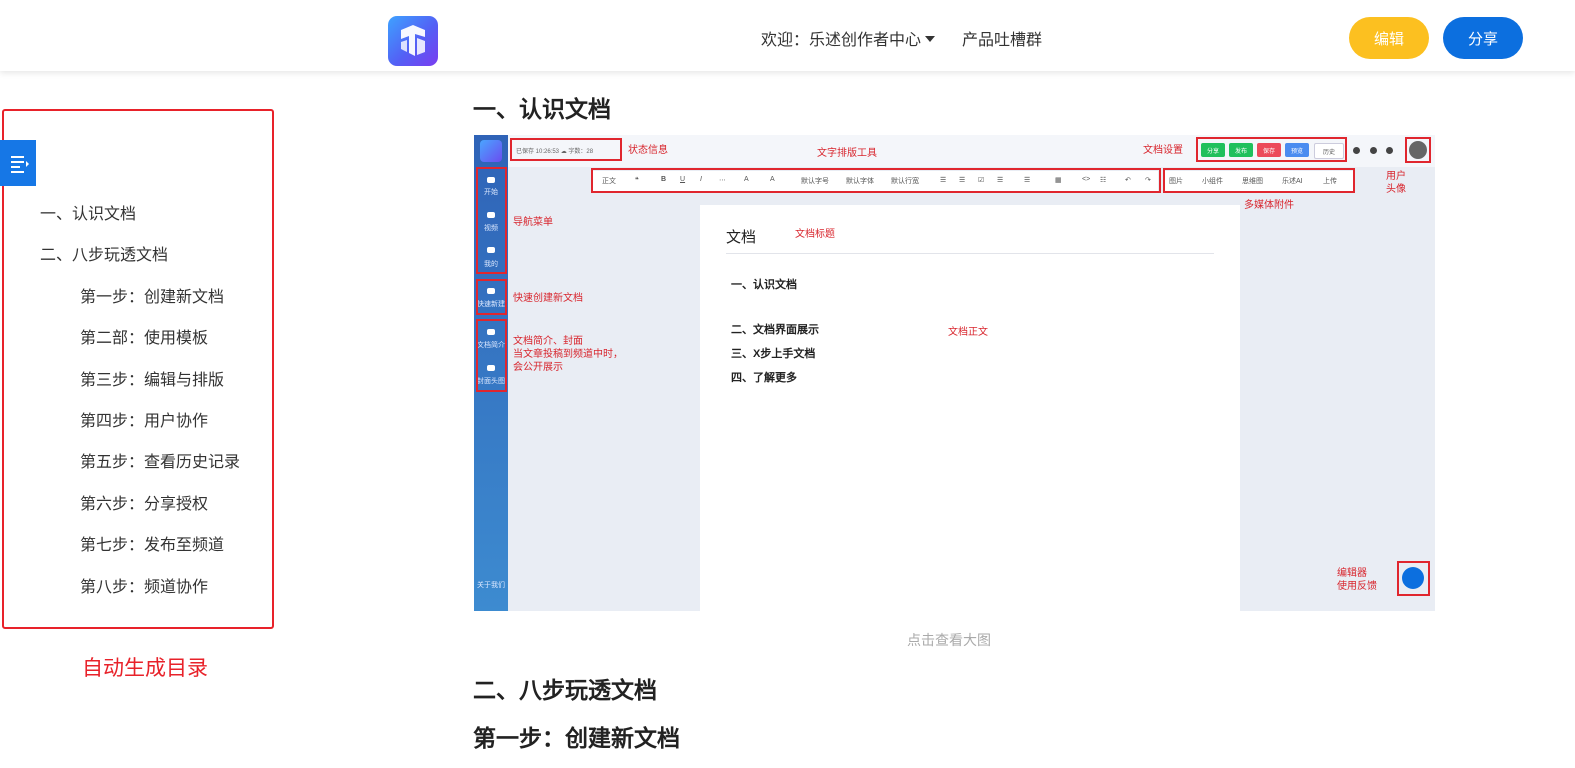 Image resolution: width=1575 pixels, height=768 pixels. Describe the element at coordinates (764, 378) in the screenshot. I see `screenshot-outline-item: 四、了解更多` at that location.